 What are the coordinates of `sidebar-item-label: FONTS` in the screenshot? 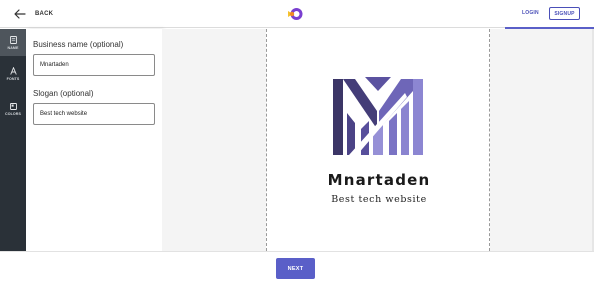 It's located at (13, 78).